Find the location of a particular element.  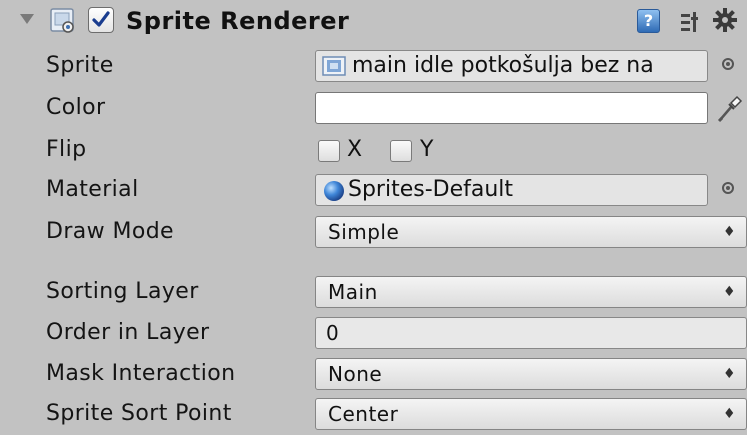

row-flip: Flip X Y is located at coordinates (373, 150).